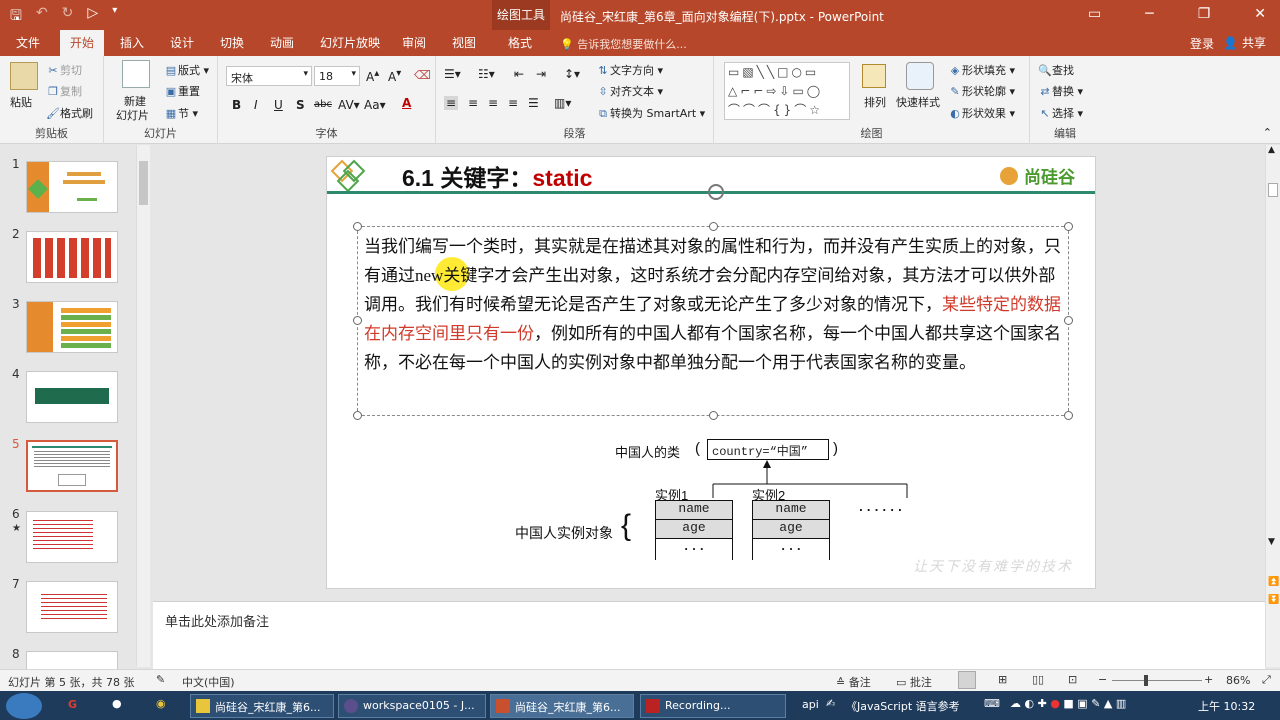 The width and height of the screenshot is (1280, 720). I want to click on app-colorball-icon: ●, so click(117, 703).